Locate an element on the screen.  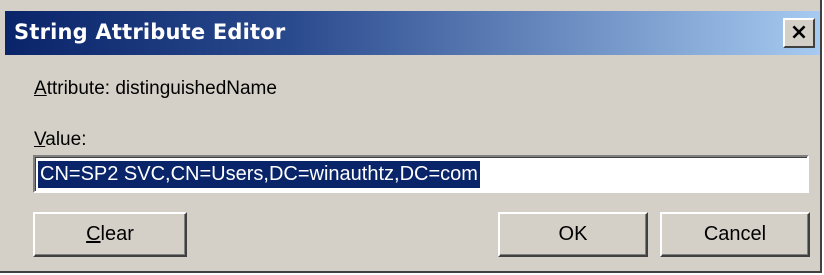
ok-button-label: OK is located at coordinates (573, 234).